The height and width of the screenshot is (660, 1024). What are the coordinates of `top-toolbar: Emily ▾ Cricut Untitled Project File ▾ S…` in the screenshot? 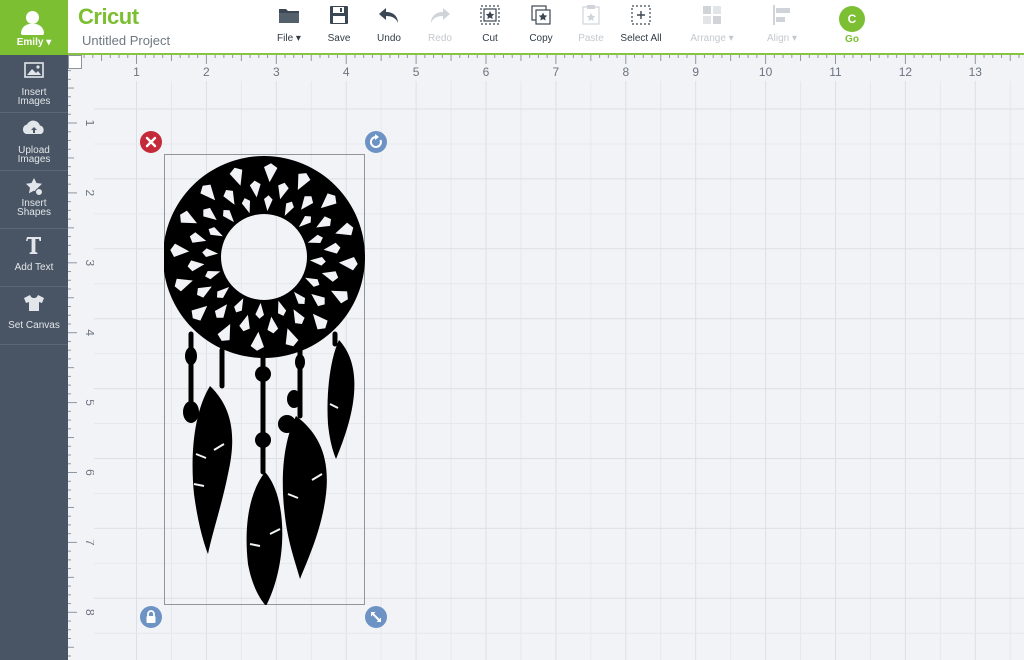 It's located at (512, 27).